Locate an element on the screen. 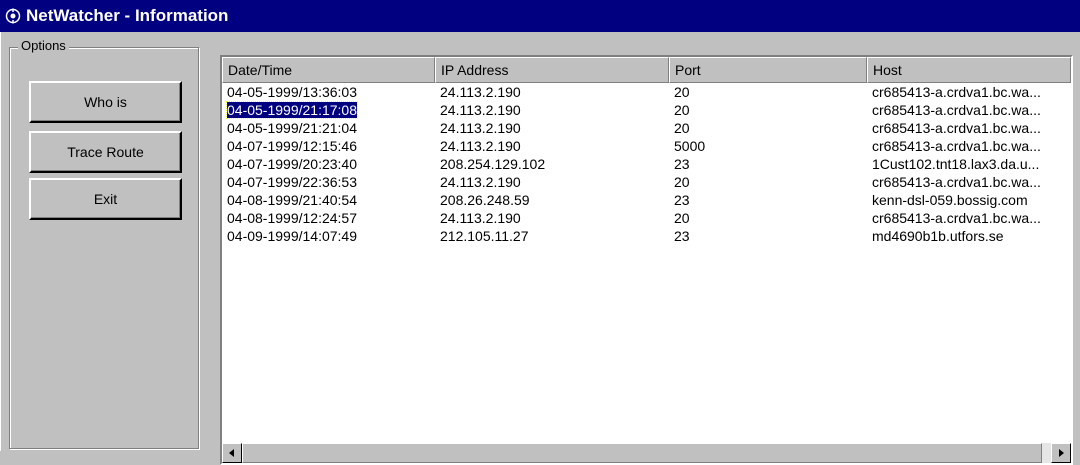 This screenshot has height=465, width=1080. scroll-track is located at coordinates (646, 453).